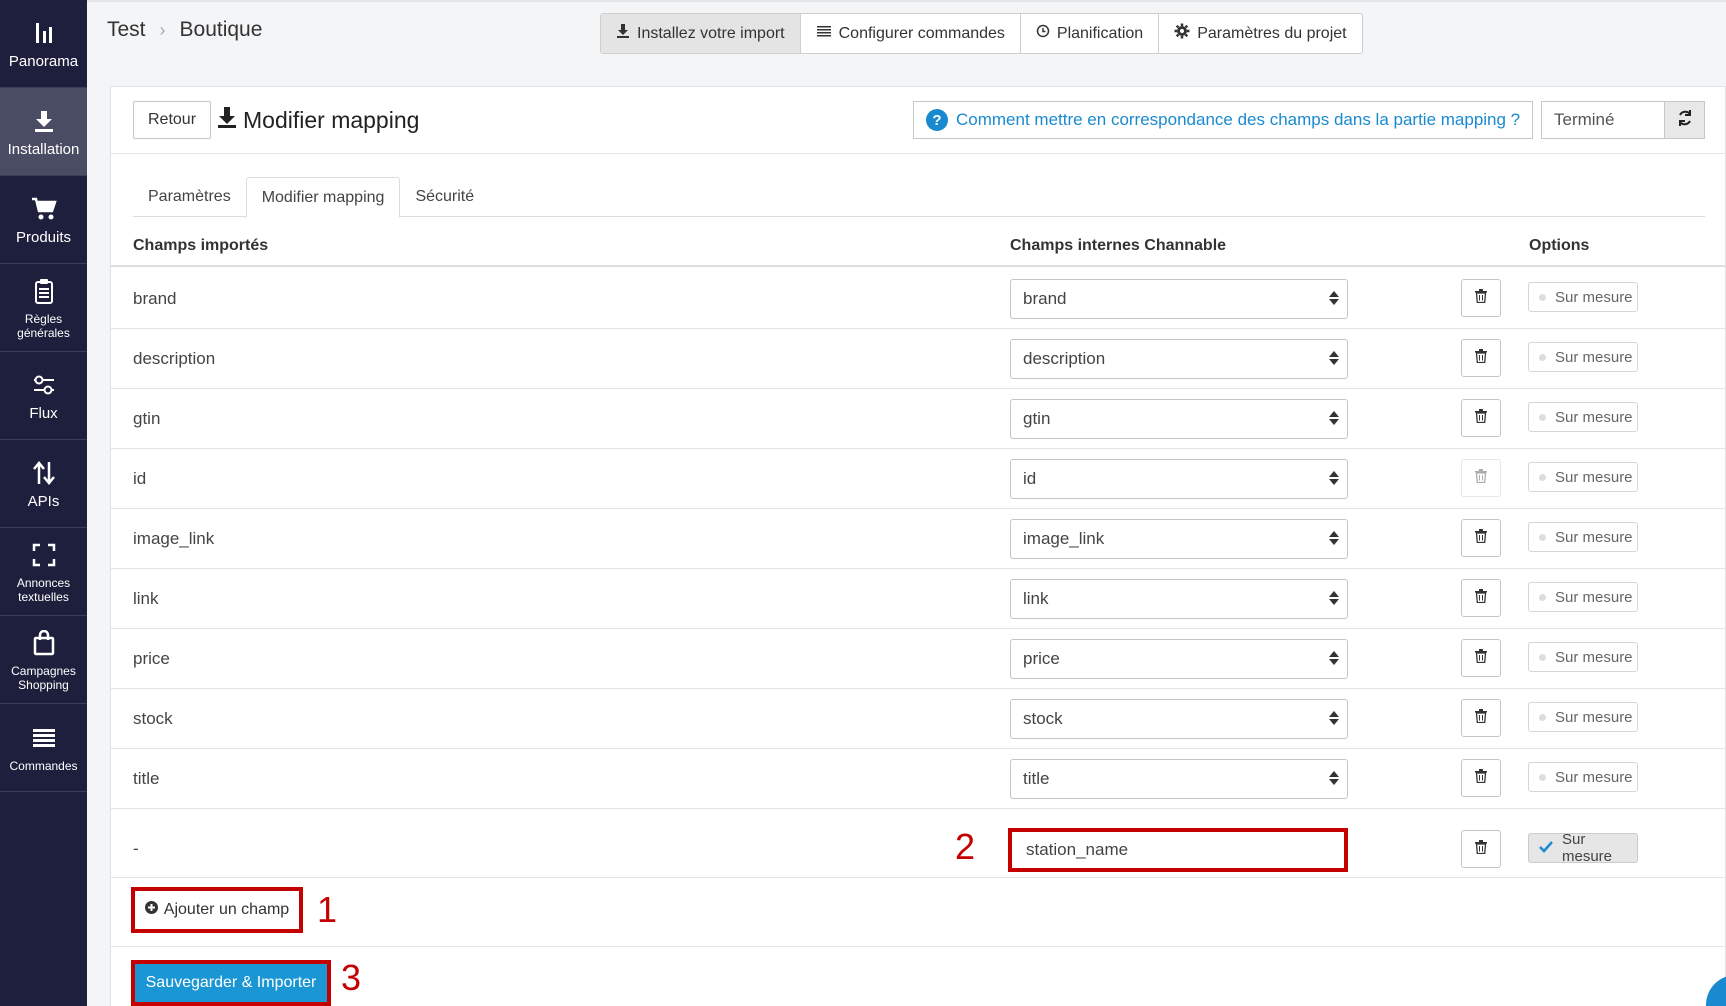  I want to click on plus-circle-icon, so click(151, 910).